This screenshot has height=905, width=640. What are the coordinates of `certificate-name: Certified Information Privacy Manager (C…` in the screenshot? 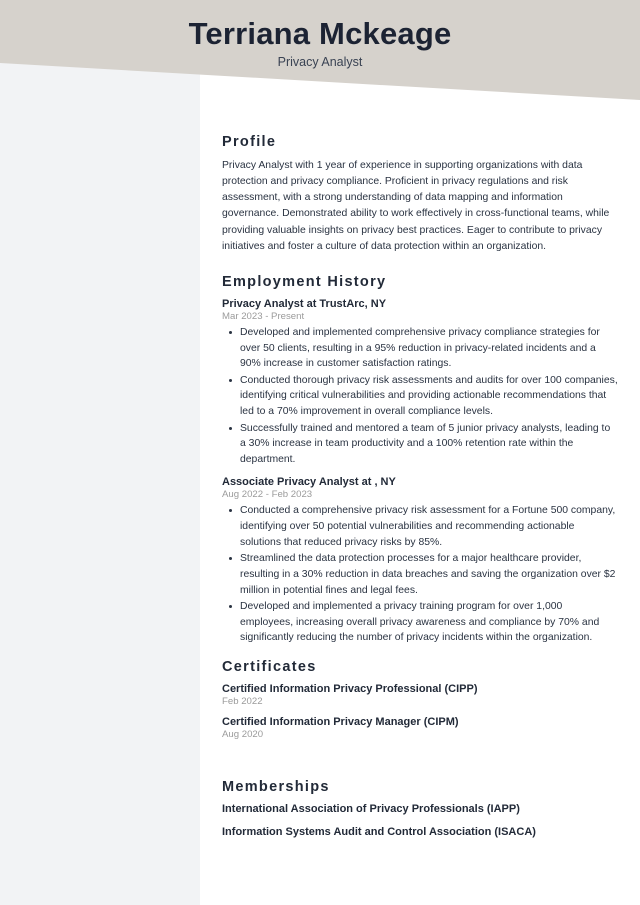 It's located at (340, 722).